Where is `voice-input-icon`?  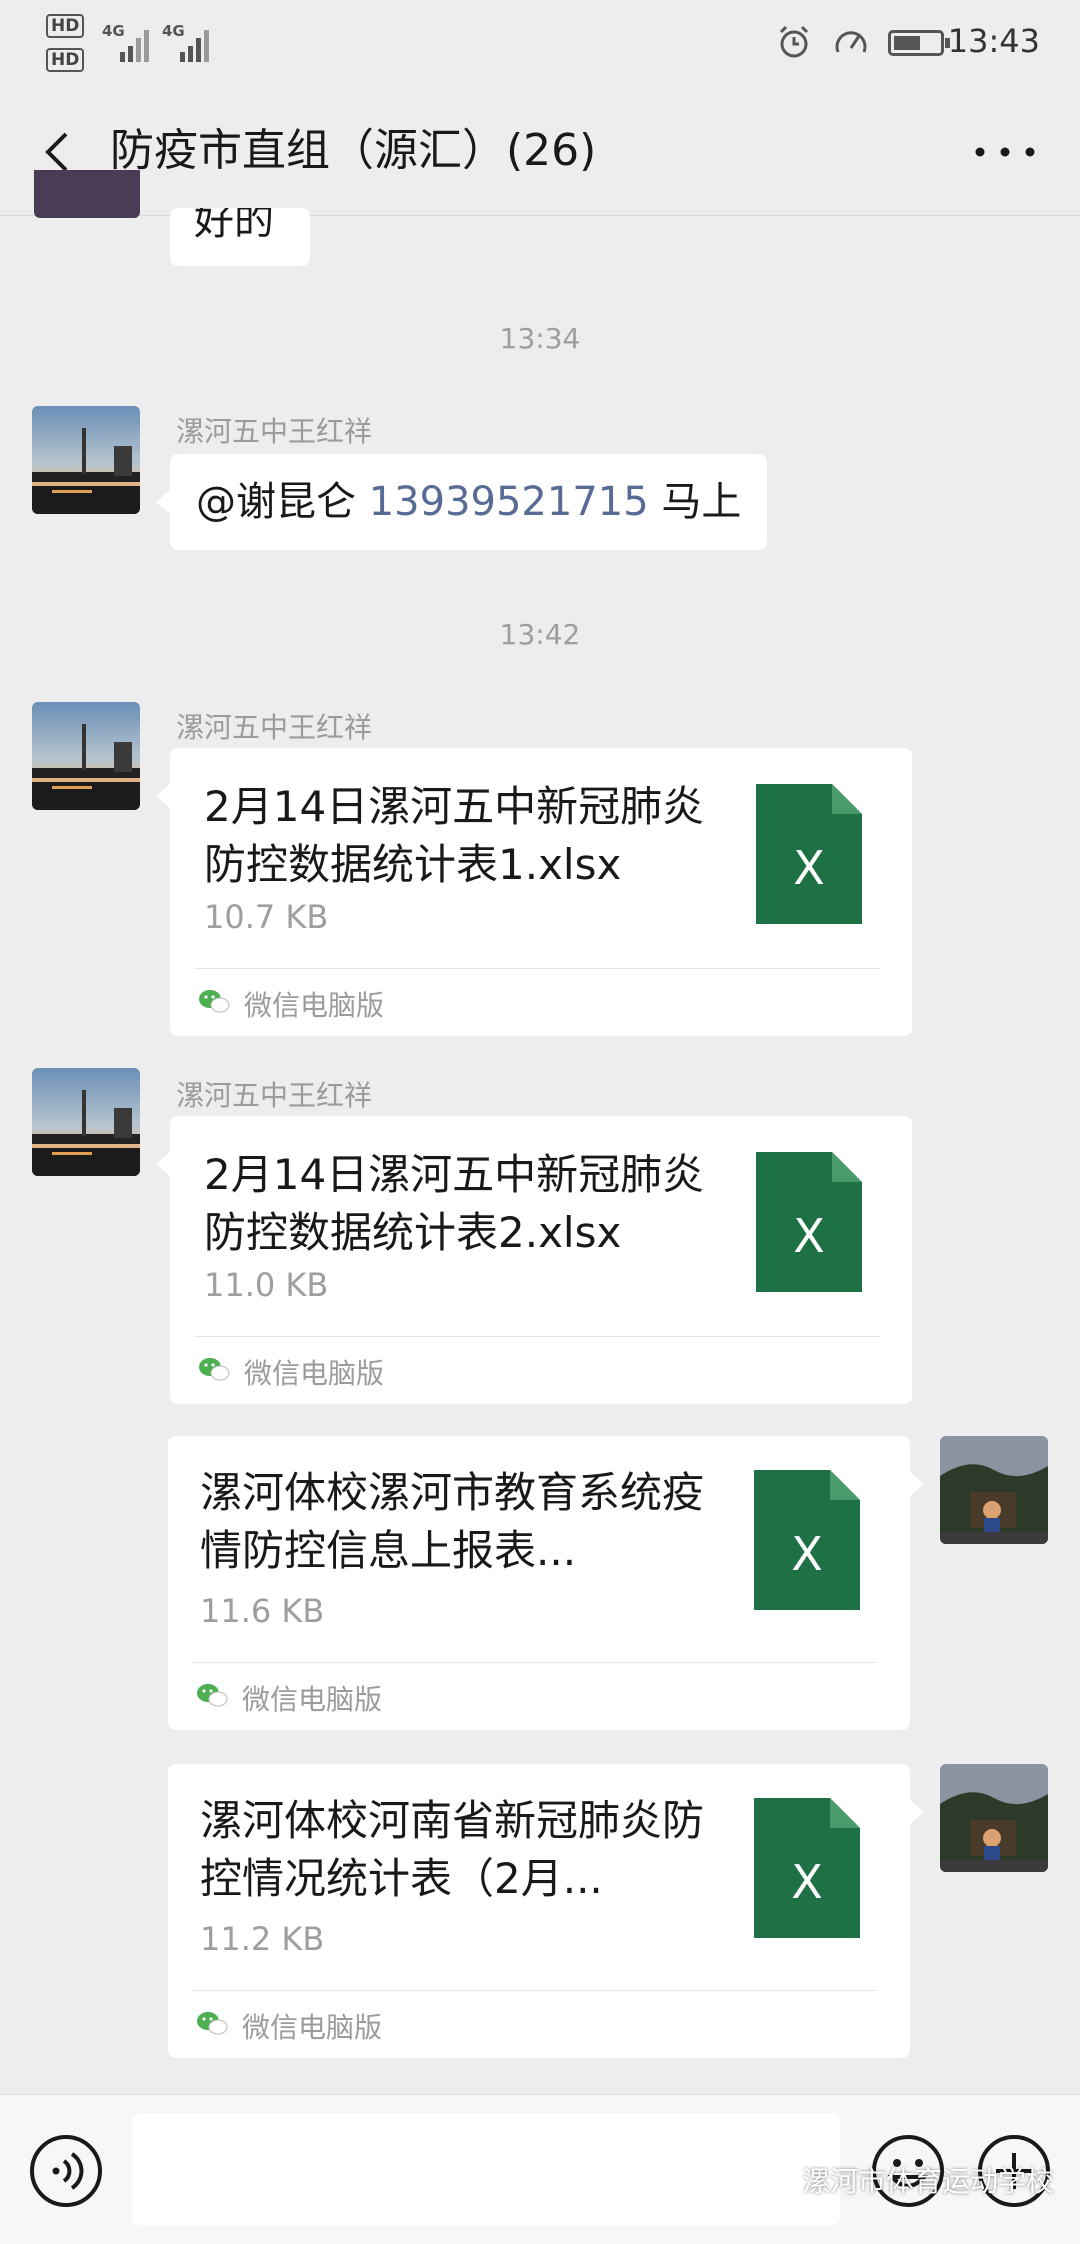
voice-input-icon is located at coordinates (66, 2171).